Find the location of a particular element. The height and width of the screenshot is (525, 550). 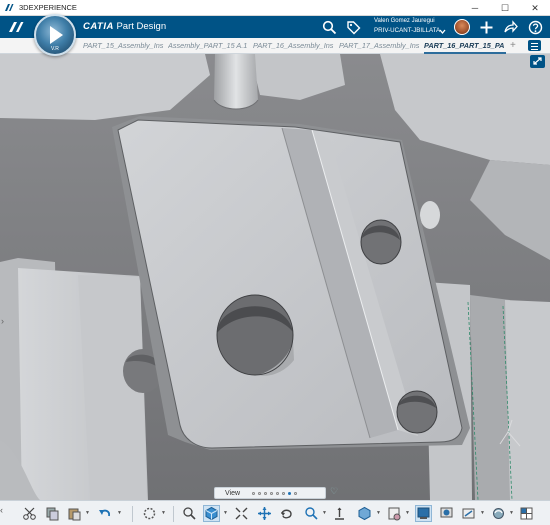

user-name: Valen Gomez Jauregui is located at coordinates (404, 21).